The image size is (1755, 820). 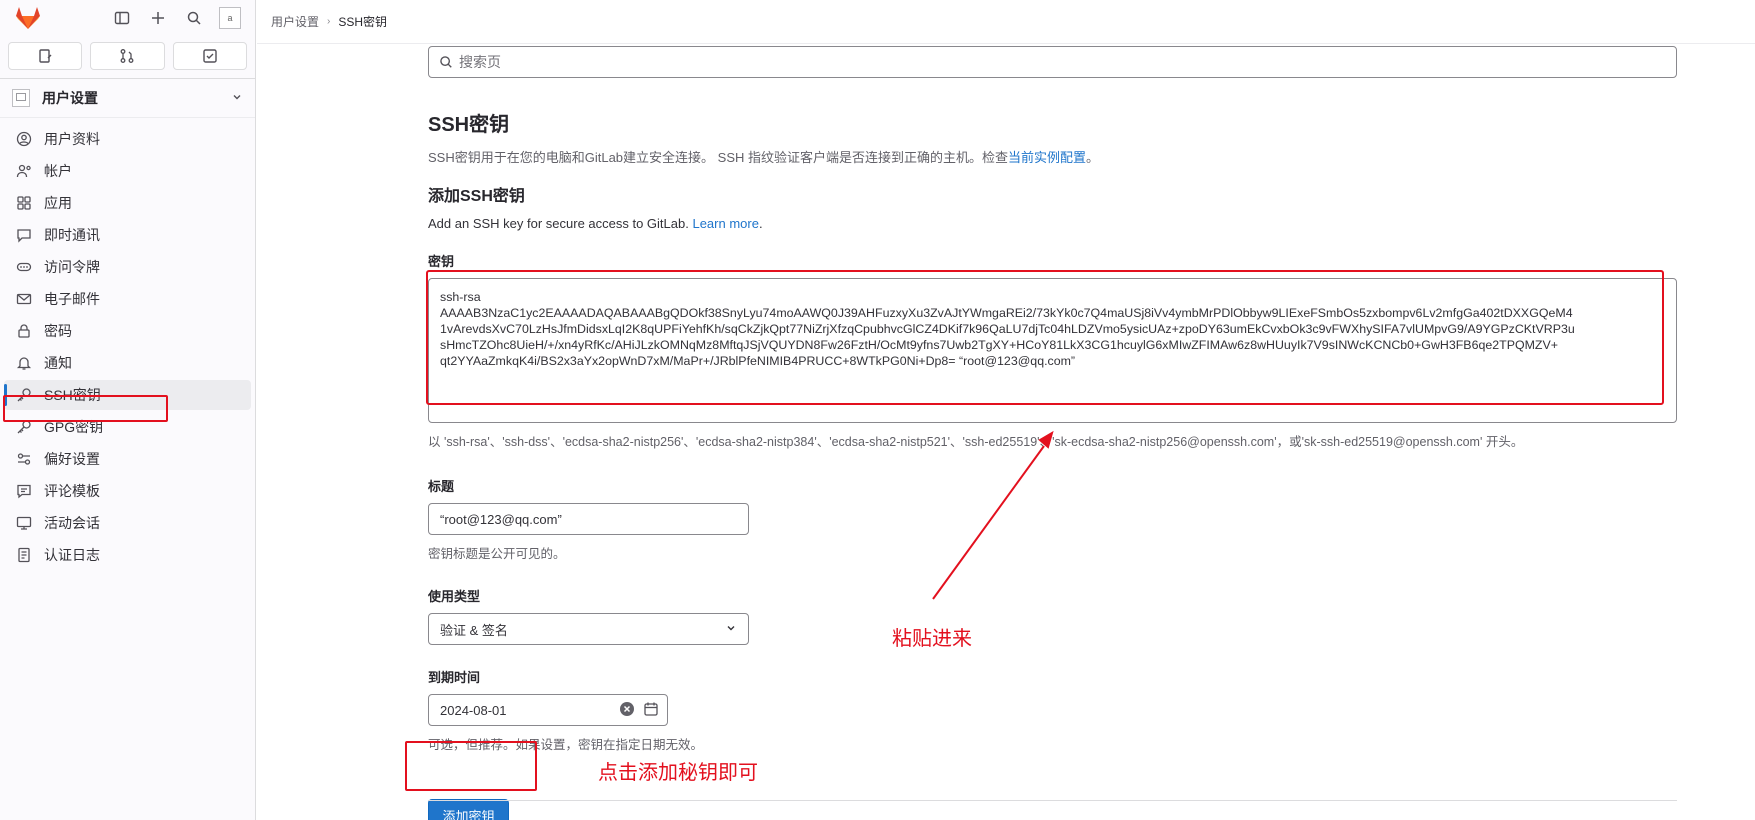 I want to click on sidebar-item-label: GPG密钥, so click(x=74, y=427).